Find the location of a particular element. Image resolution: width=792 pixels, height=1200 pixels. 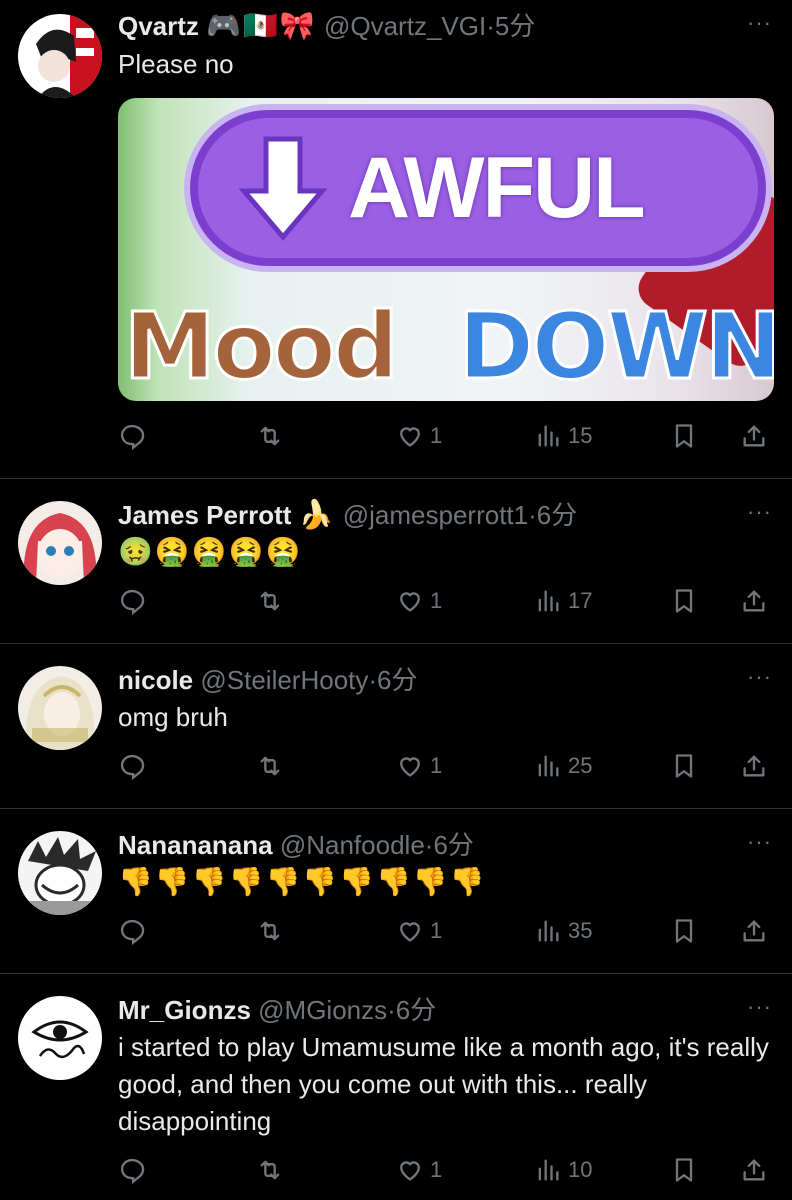

views-count: 15 is located at coordinates (580, 435).